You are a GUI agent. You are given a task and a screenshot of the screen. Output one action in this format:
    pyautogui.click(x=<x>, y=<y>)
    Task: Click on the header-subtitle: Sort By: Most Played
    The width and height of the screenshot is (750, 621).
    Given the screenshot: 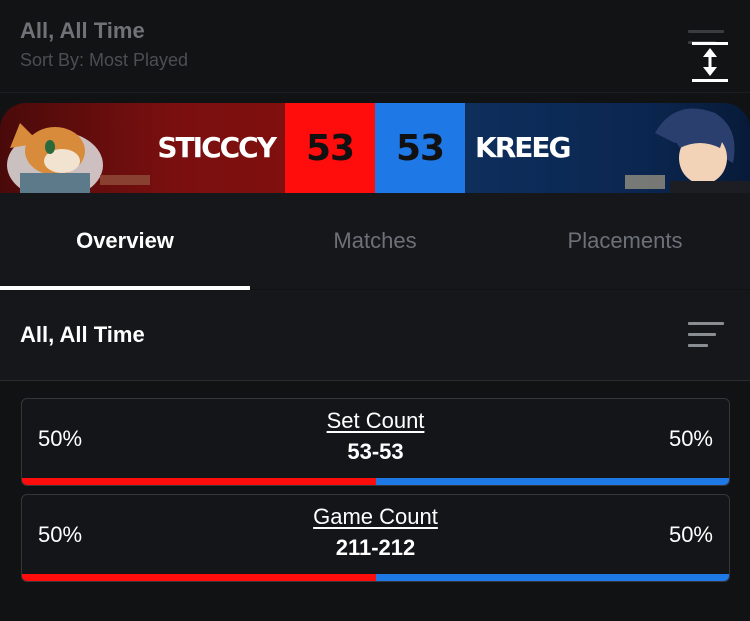 What is the action you would take?
    pyautogui.click(x=104, y=60)
    